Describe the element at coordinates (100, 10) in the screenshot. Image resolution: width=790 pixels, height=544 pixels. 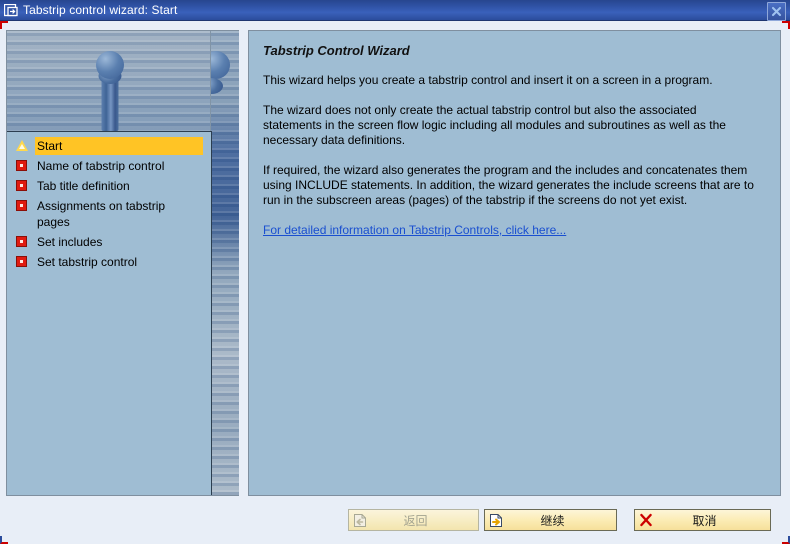
I see `window-title: Tabstrip control wizard: Start` at that location.